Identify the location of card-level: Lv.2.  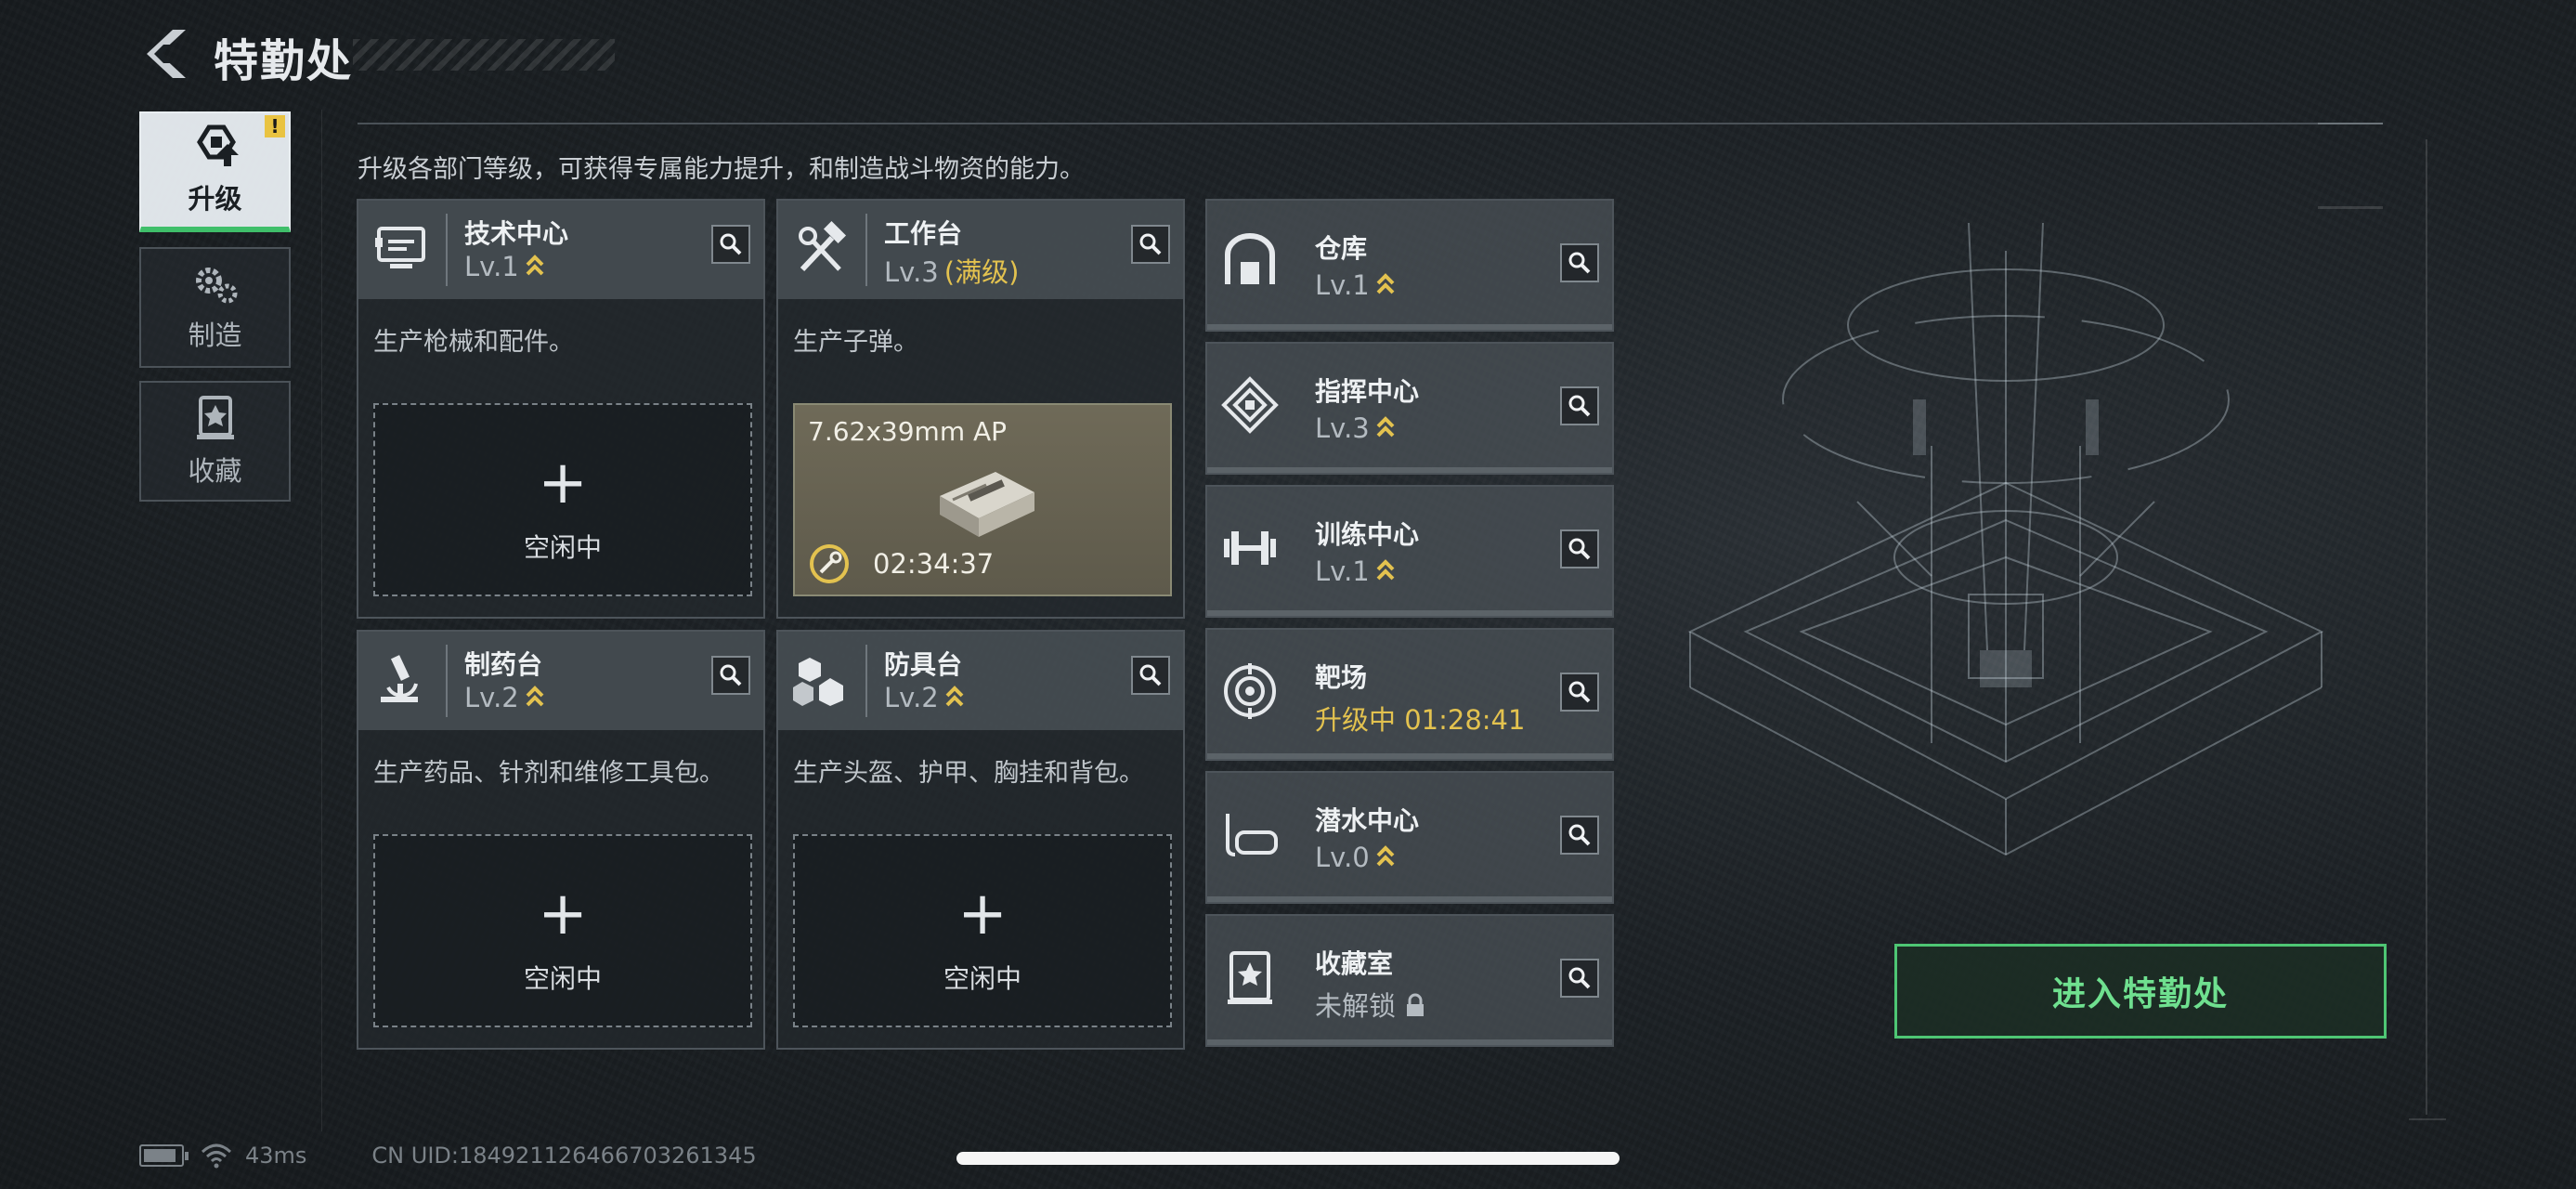
(505, 697).